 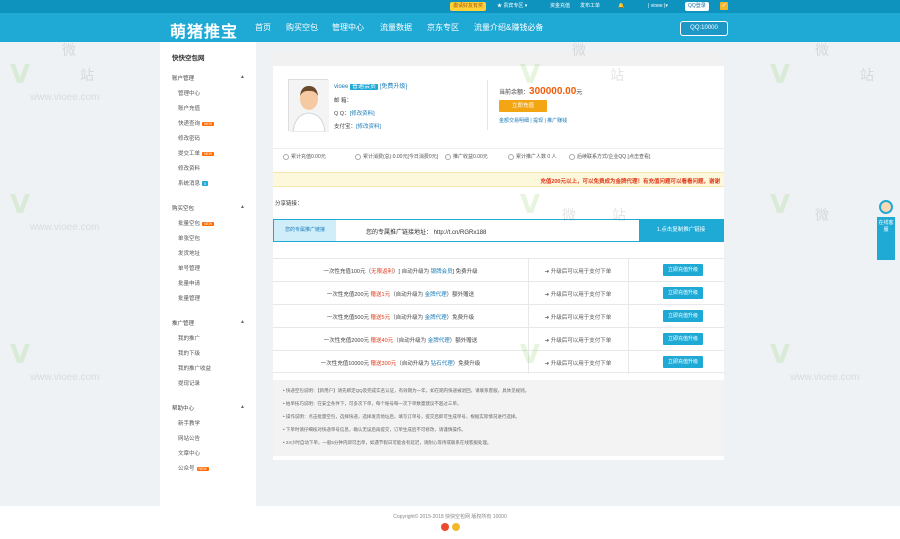 I want to click on sidebar-item: 修改资料, so click(x=189, y=168).